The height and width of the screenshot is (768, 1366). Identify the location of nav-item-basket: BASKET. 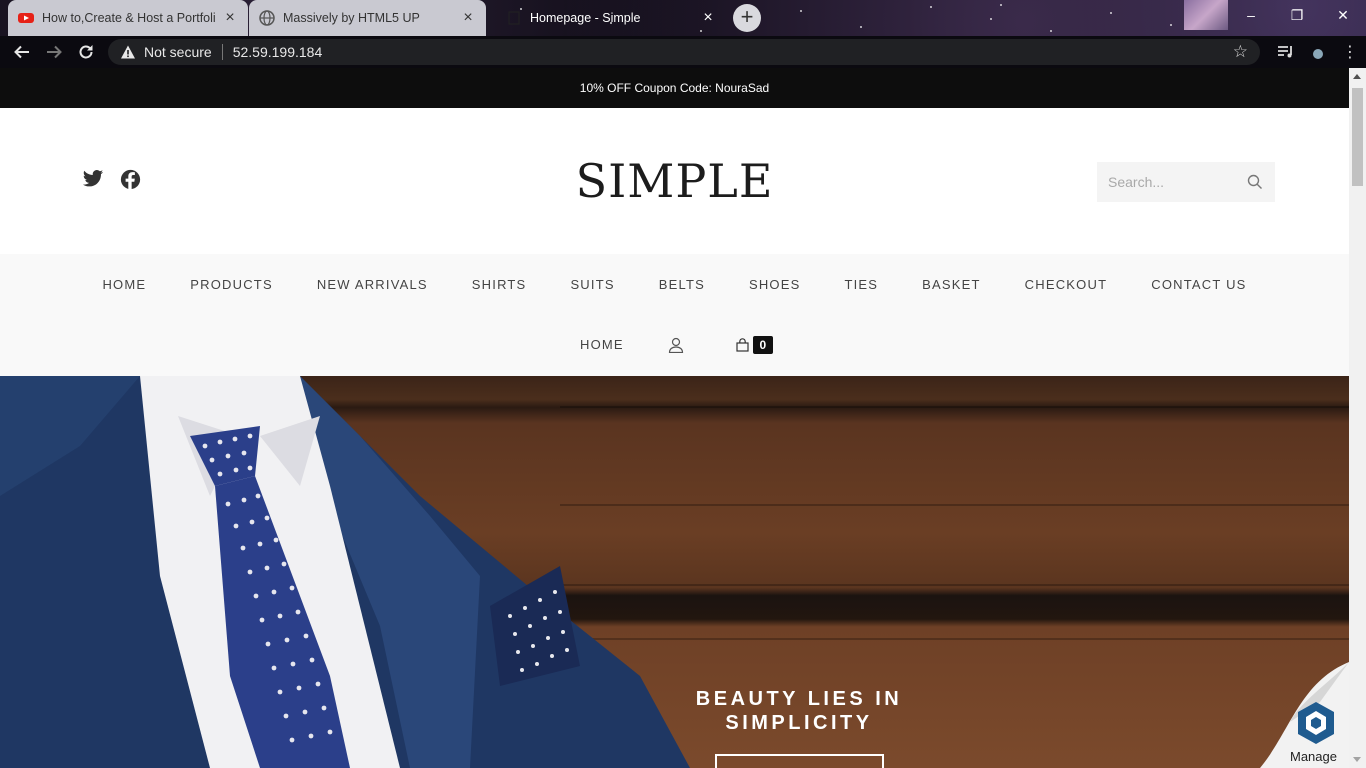
(951, 285).